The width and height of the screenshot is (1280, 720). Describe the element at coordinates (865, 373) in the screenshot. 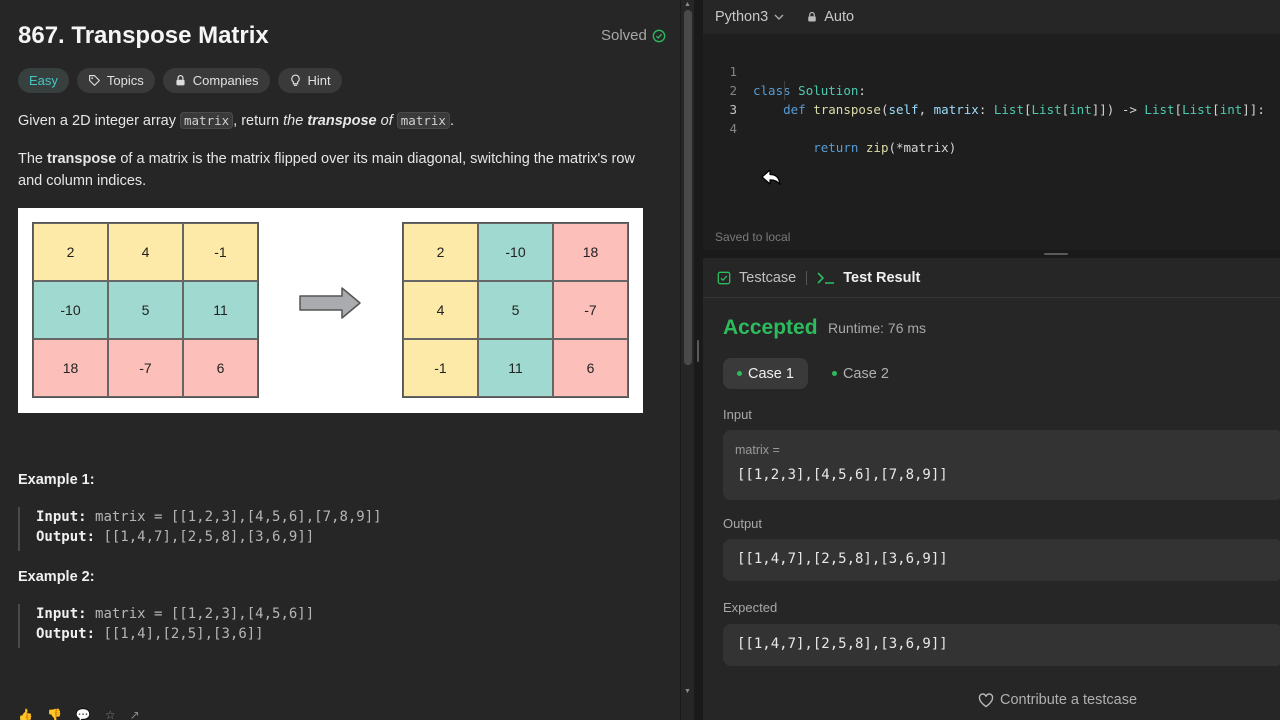

I see `case-label: Case 2` at that location.